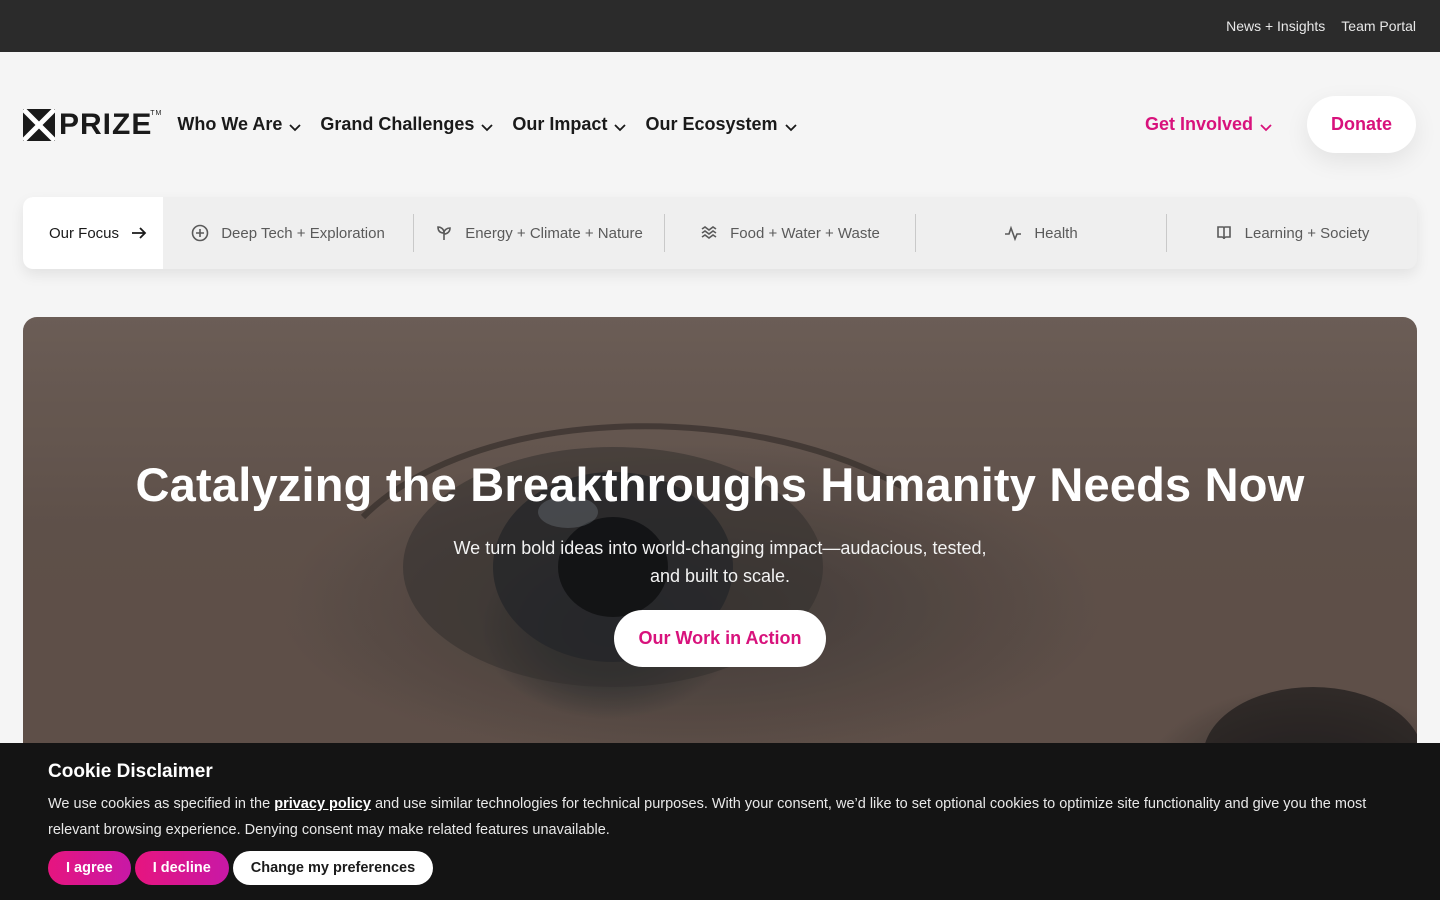 Image resolution: width=1440 pixels, height=900 pixels. What do you see at coordinates (230, 124) in the screenshot?
I see `nav-item-label: Who We Are` at bounding box center [230, 124].